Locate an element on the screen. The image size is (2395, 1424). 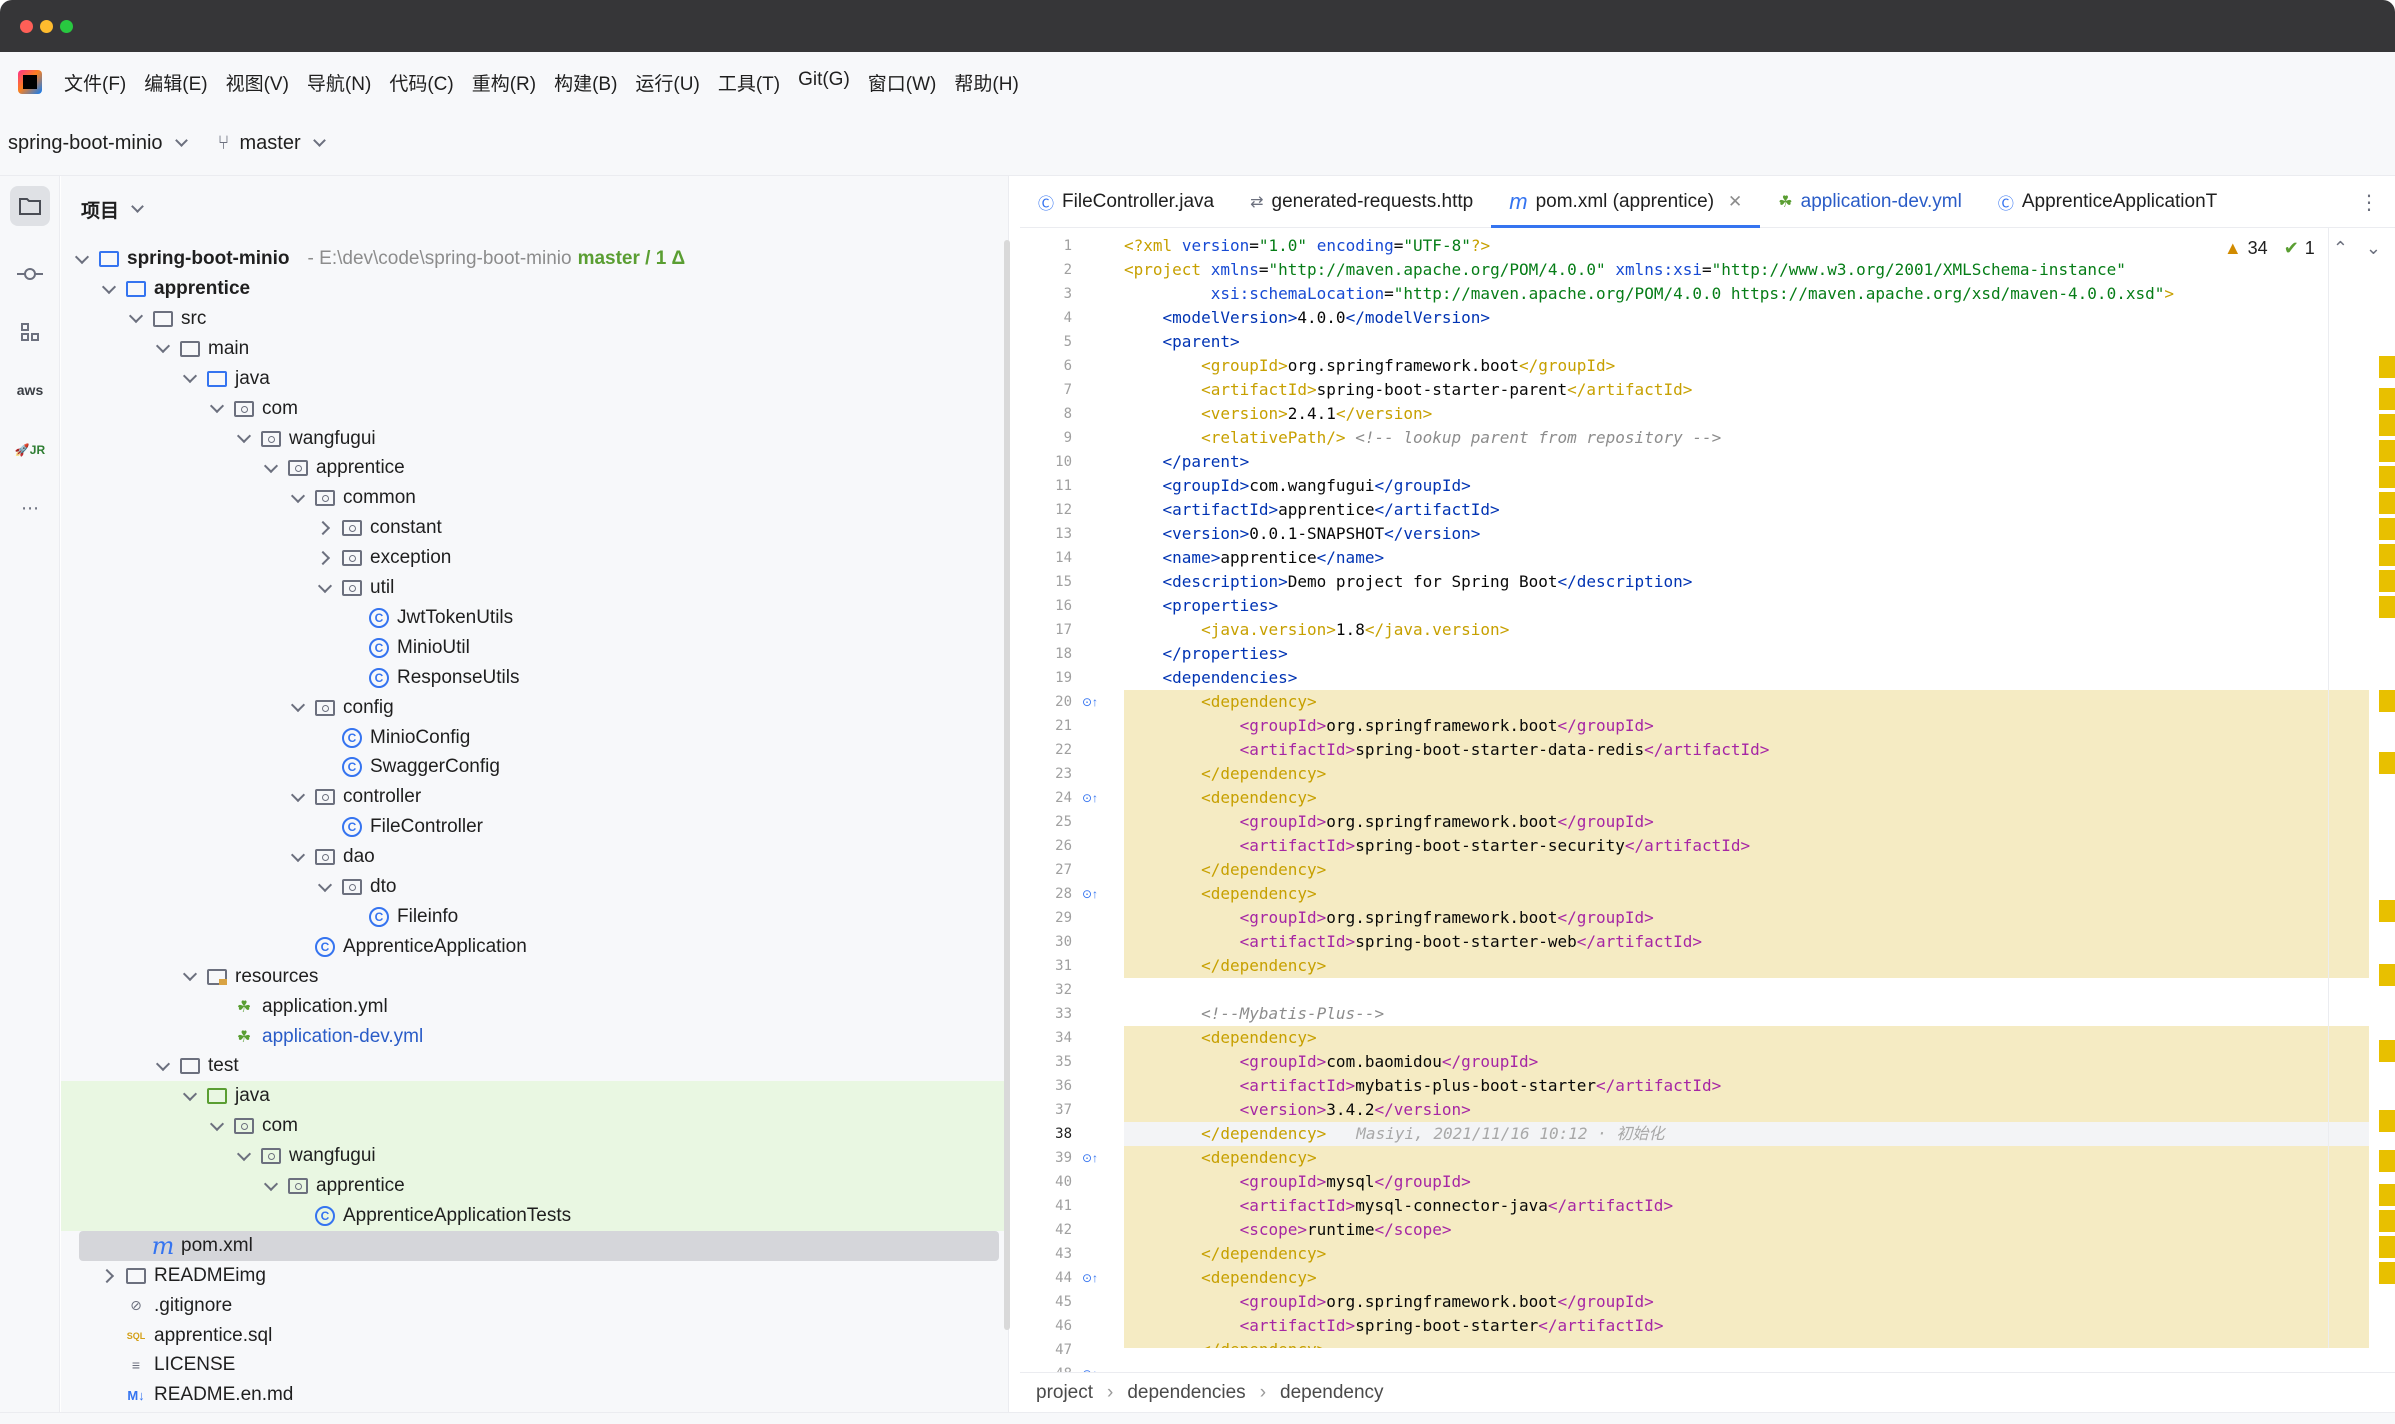
tree-node: util is located at coordinates (534, 588).